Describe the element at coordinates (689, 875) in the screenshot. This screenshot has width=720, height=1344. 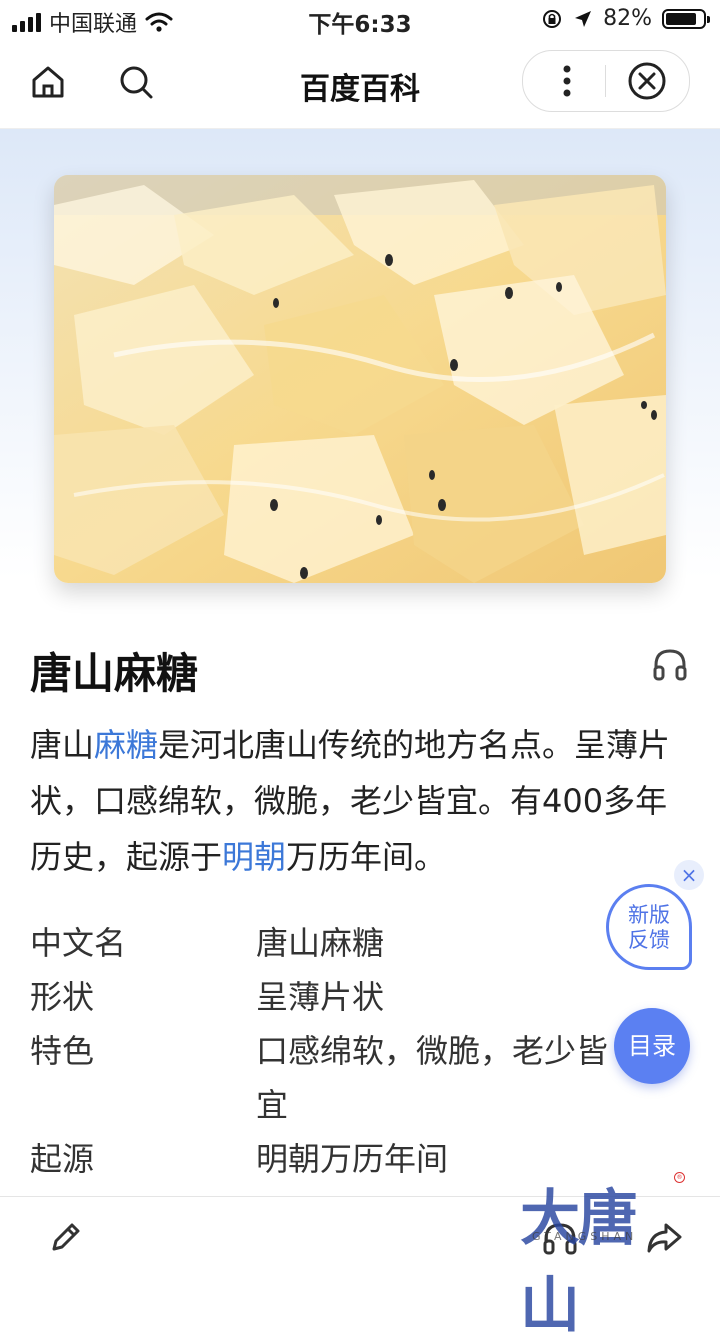
I see `feedback-close-button: ×` at that location.